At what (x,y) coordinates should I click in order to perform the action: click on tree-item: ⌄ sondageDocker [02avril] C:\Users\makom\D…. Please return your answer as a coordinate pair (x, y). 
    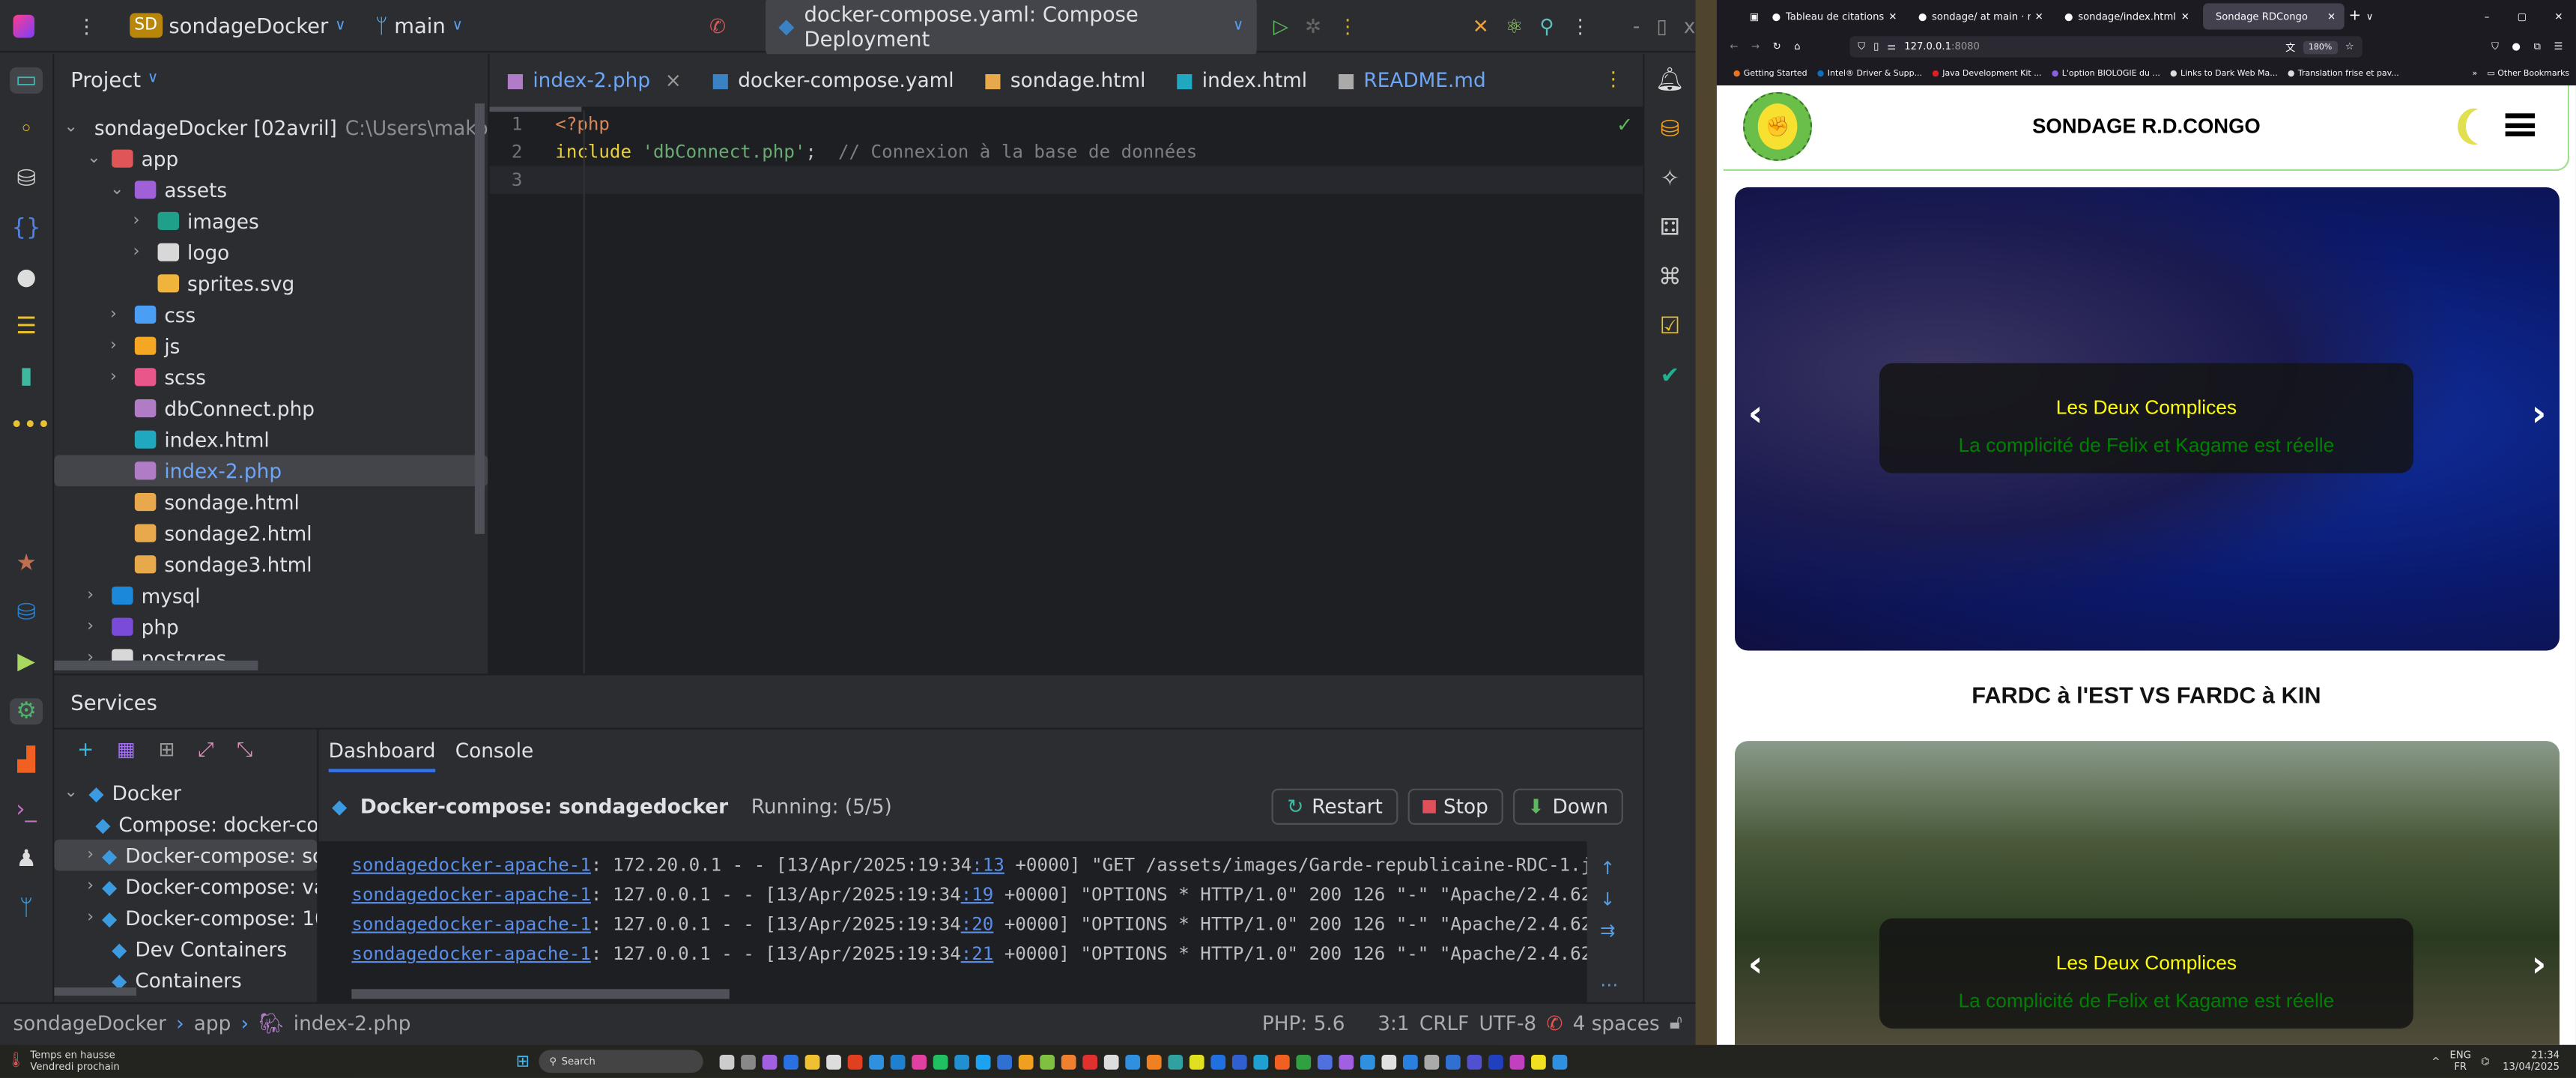
    Looking at the image, I should click on (298, 127).